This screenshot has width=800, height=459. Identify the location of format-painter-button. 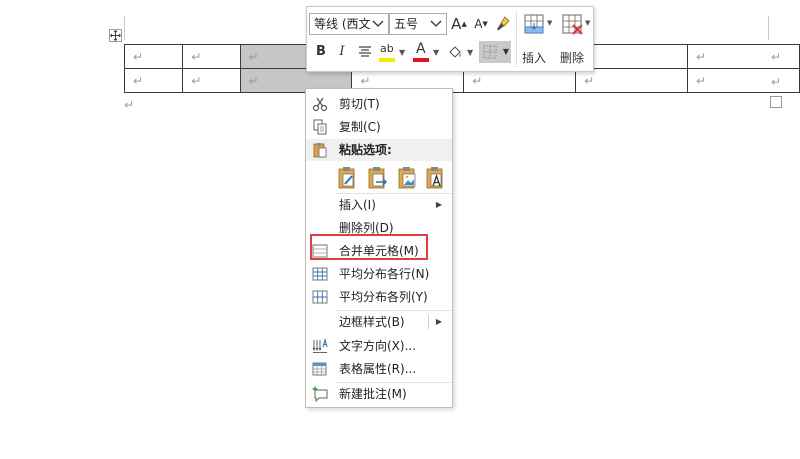
(503, 24).